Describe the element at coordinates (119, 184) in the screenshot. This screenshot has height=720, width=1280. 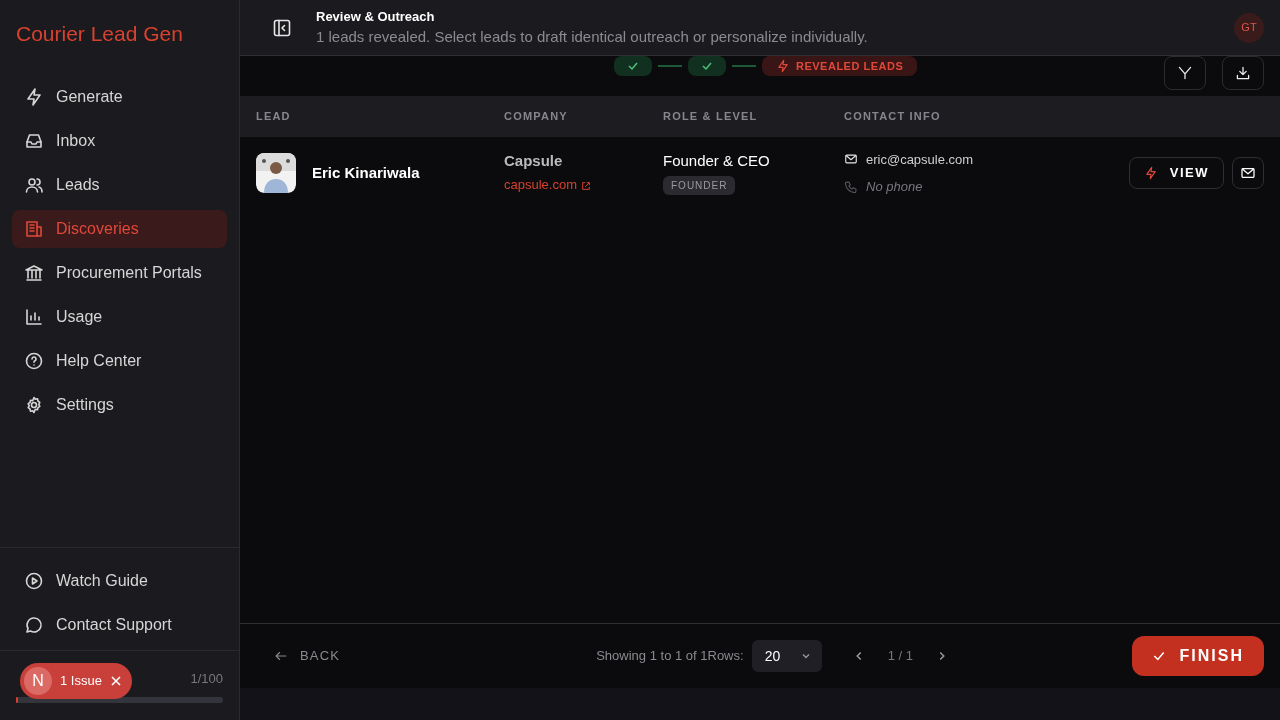
I see `sidebar-item: Leads` at that location.